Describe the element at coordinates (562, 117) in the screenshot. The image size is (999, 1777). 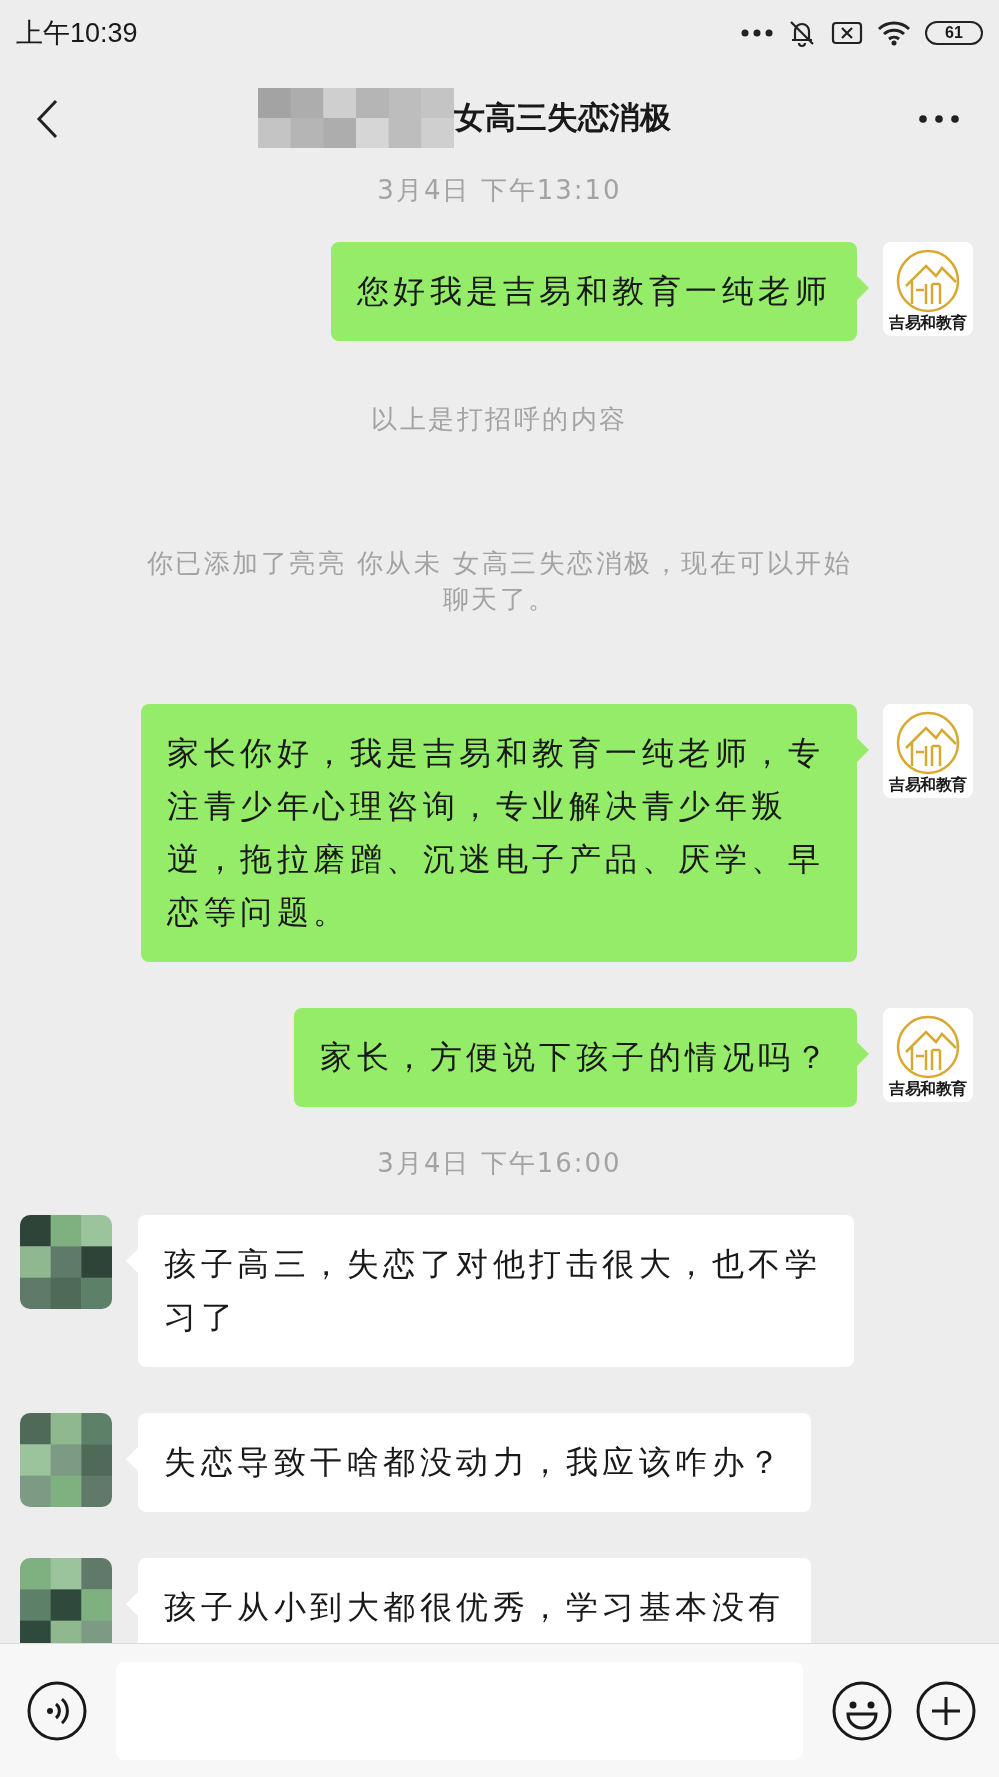
I see `chat-title: 女高三失恋消极` at that location.